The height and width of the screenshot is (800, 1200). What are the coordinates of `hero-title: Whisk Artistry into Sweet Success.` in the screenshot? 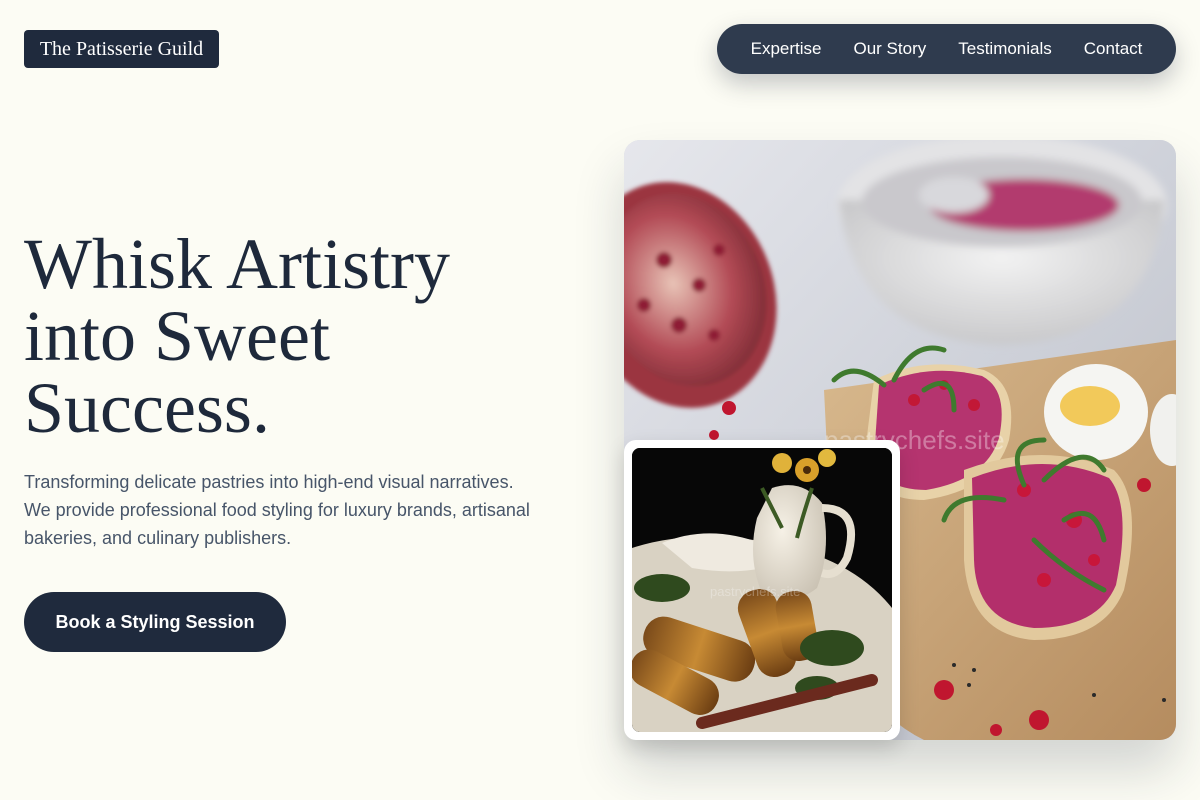 It's located at (284, 336).